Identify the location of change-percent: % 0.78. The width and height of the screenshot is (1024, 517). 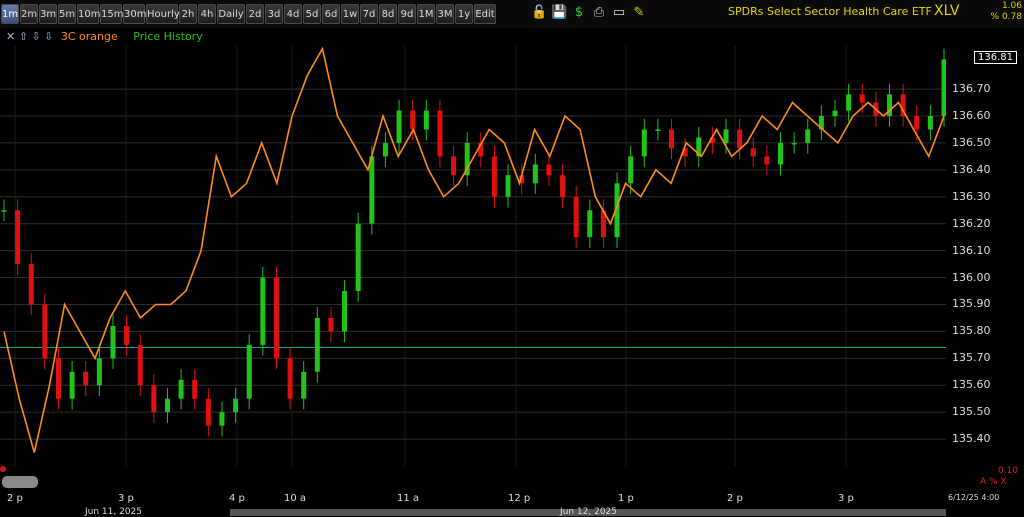
(1006, 17).